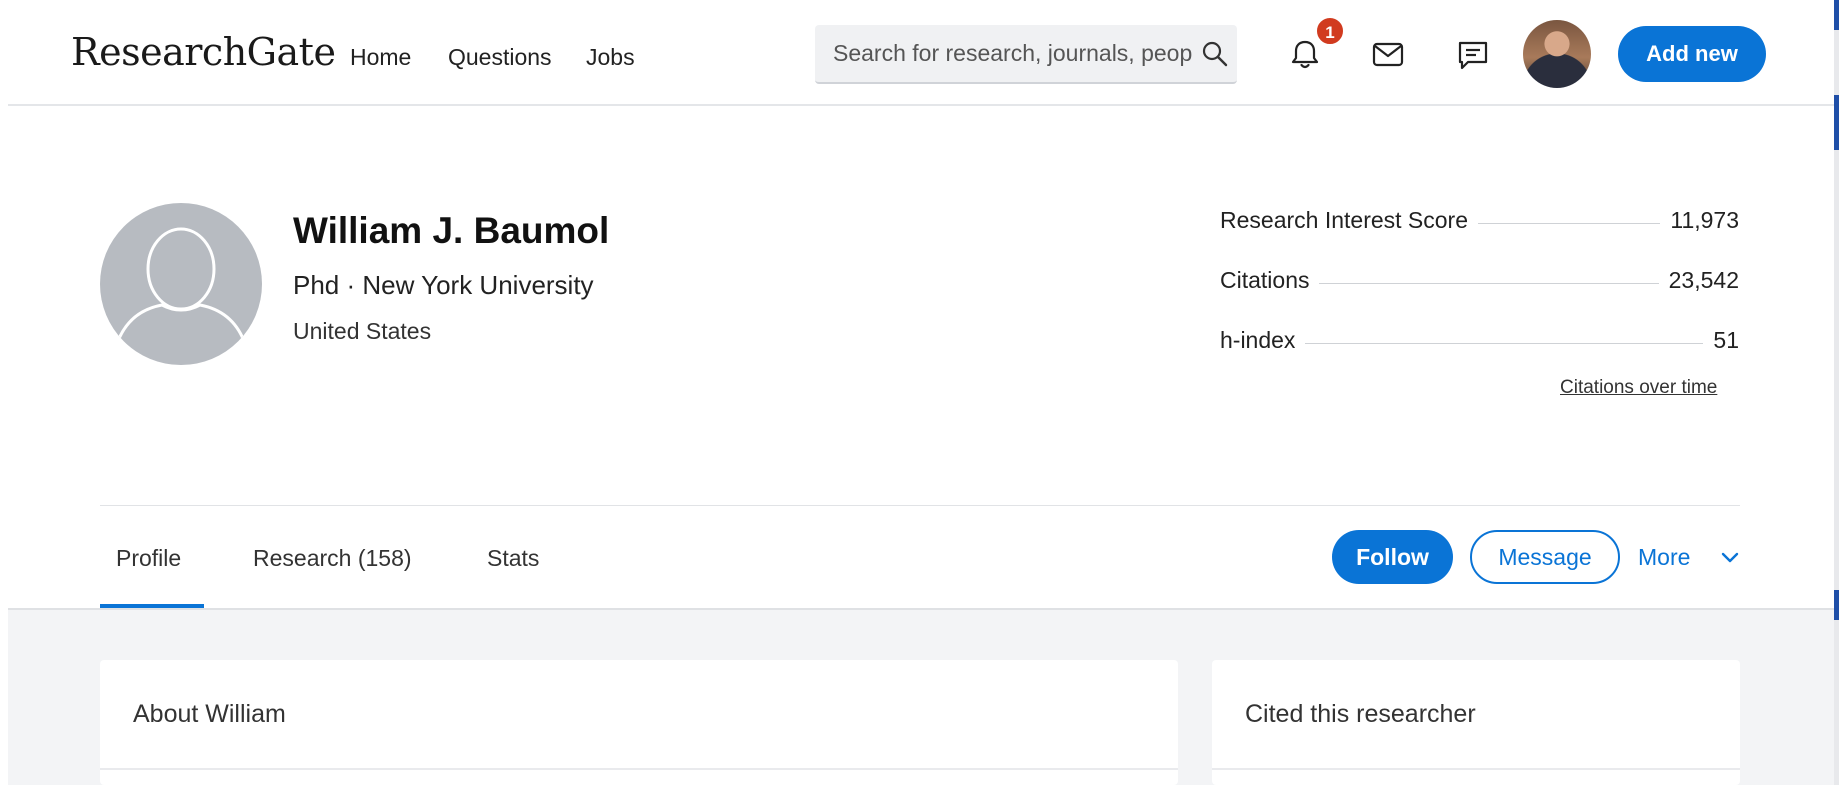  Describe the element at coordinates (332, 558) in the screenshot. I see `tab-research: Research (158)` at that location.